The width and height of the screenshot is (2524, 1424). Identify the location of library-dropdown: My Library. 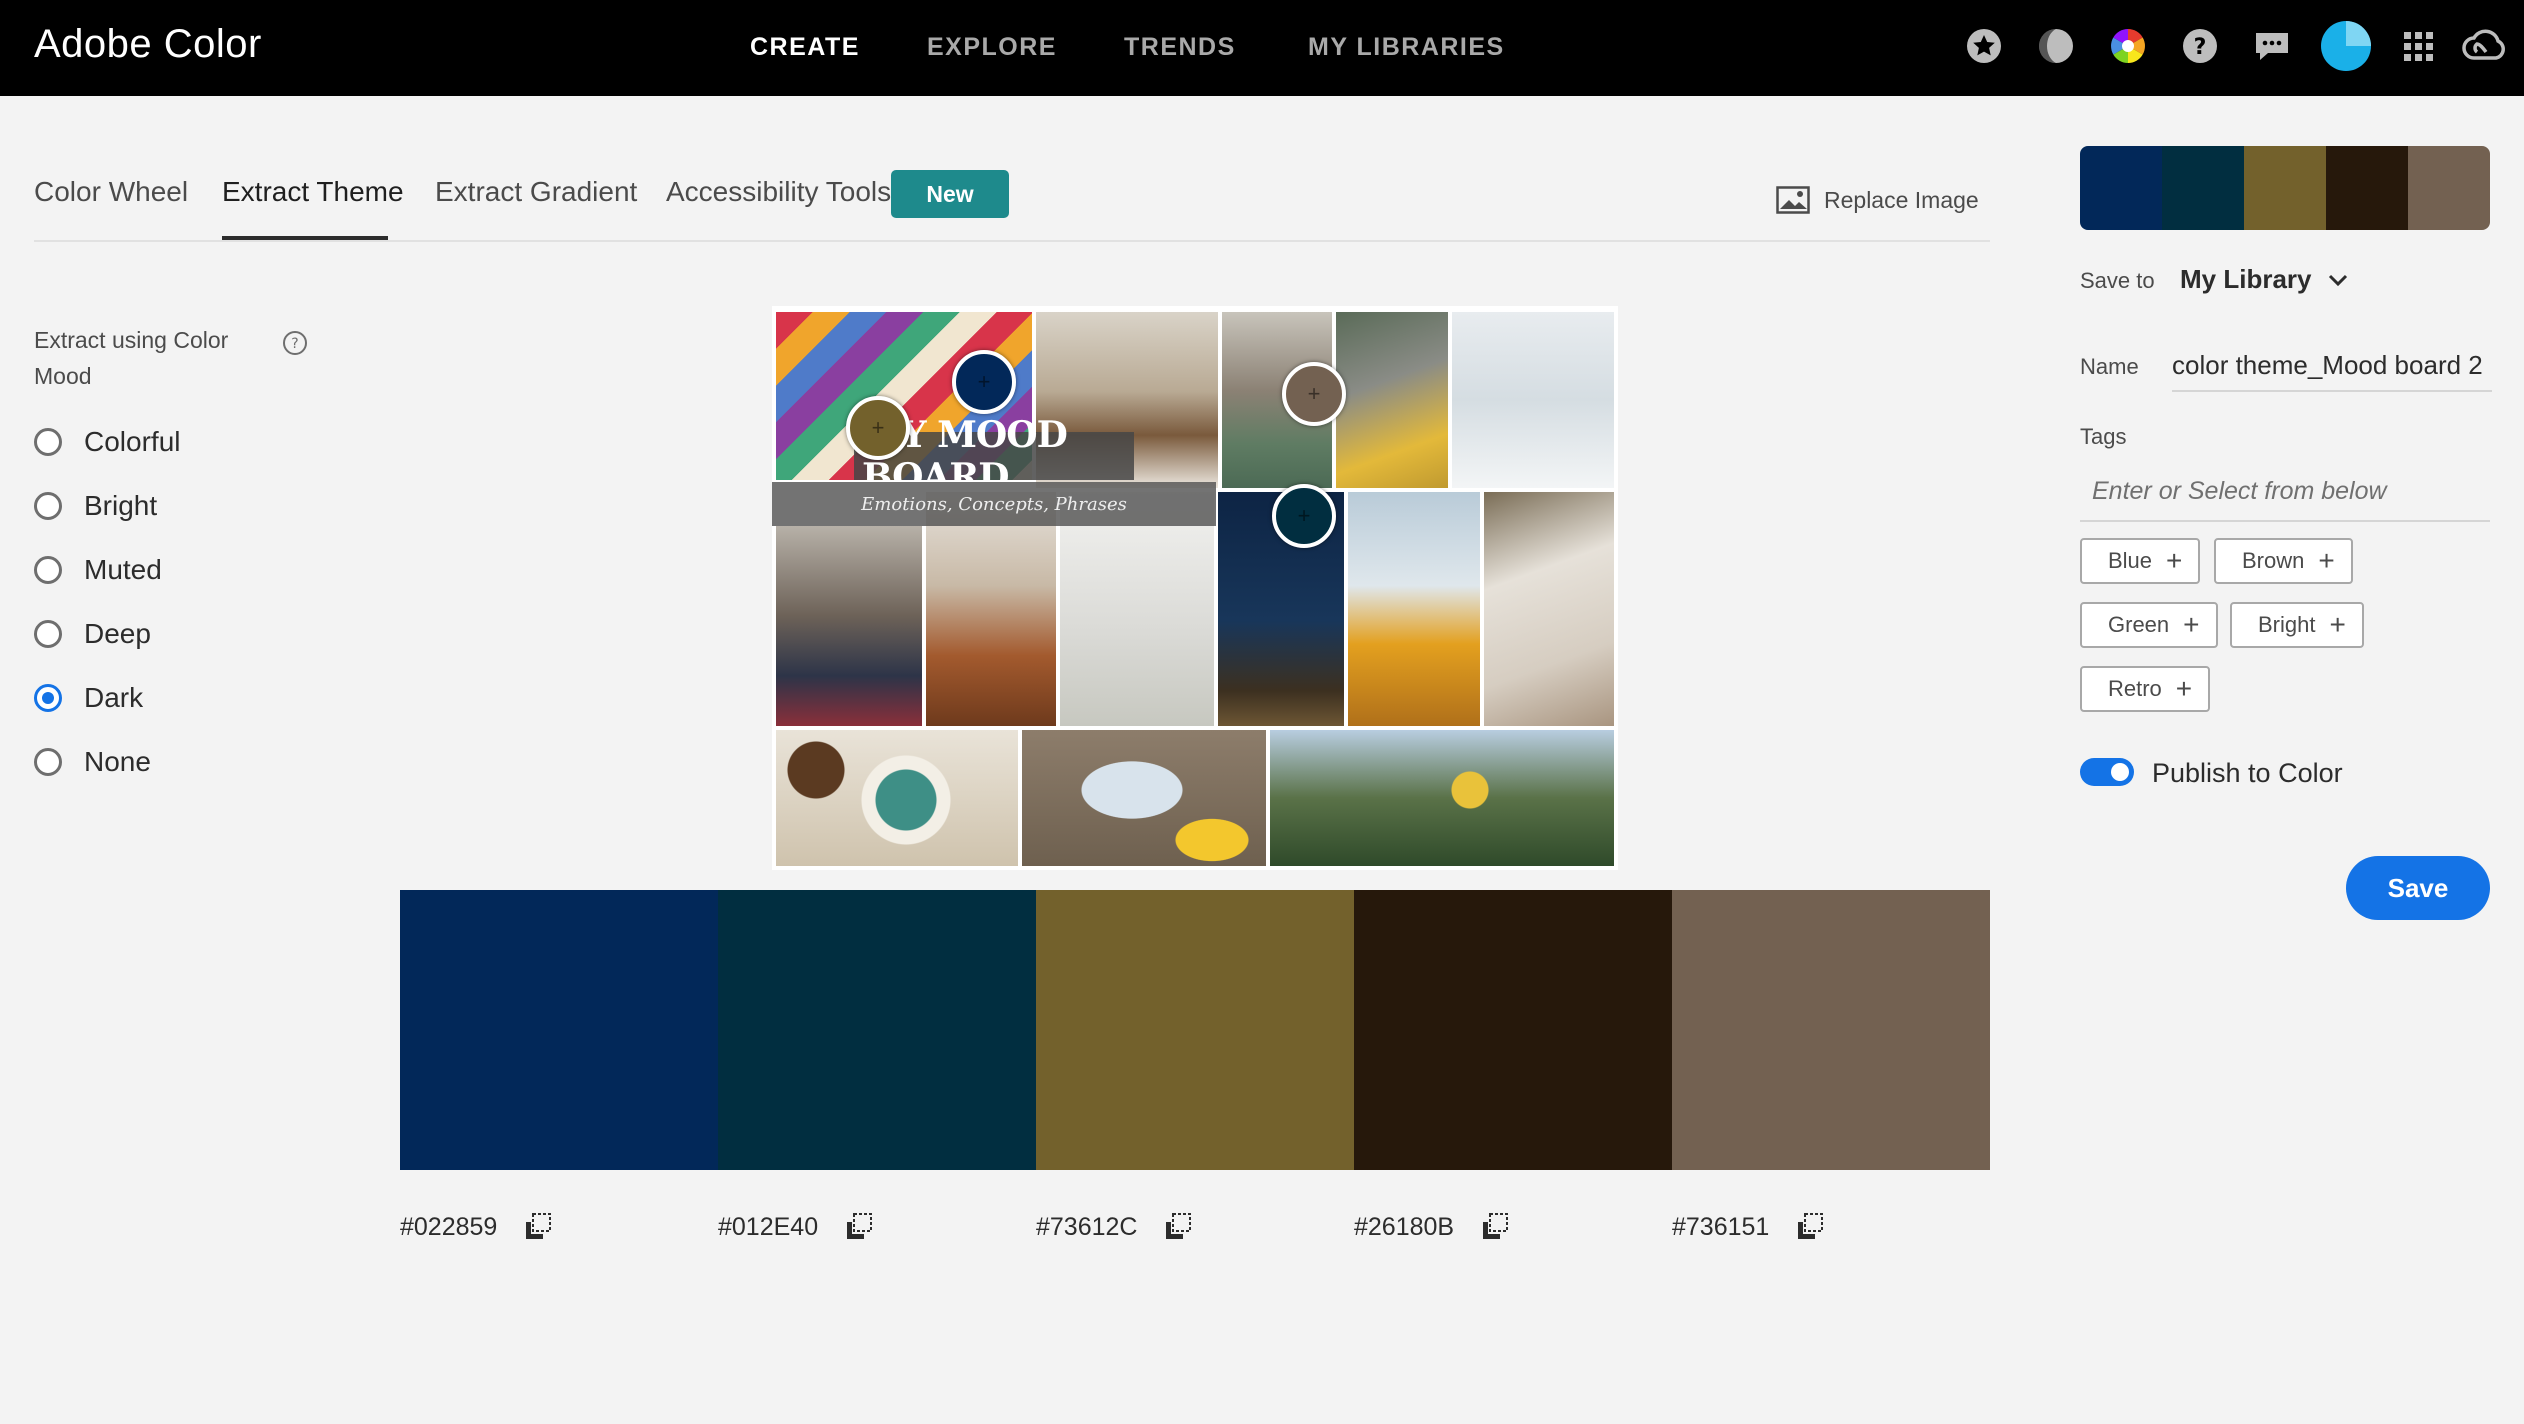
(2265, 279).